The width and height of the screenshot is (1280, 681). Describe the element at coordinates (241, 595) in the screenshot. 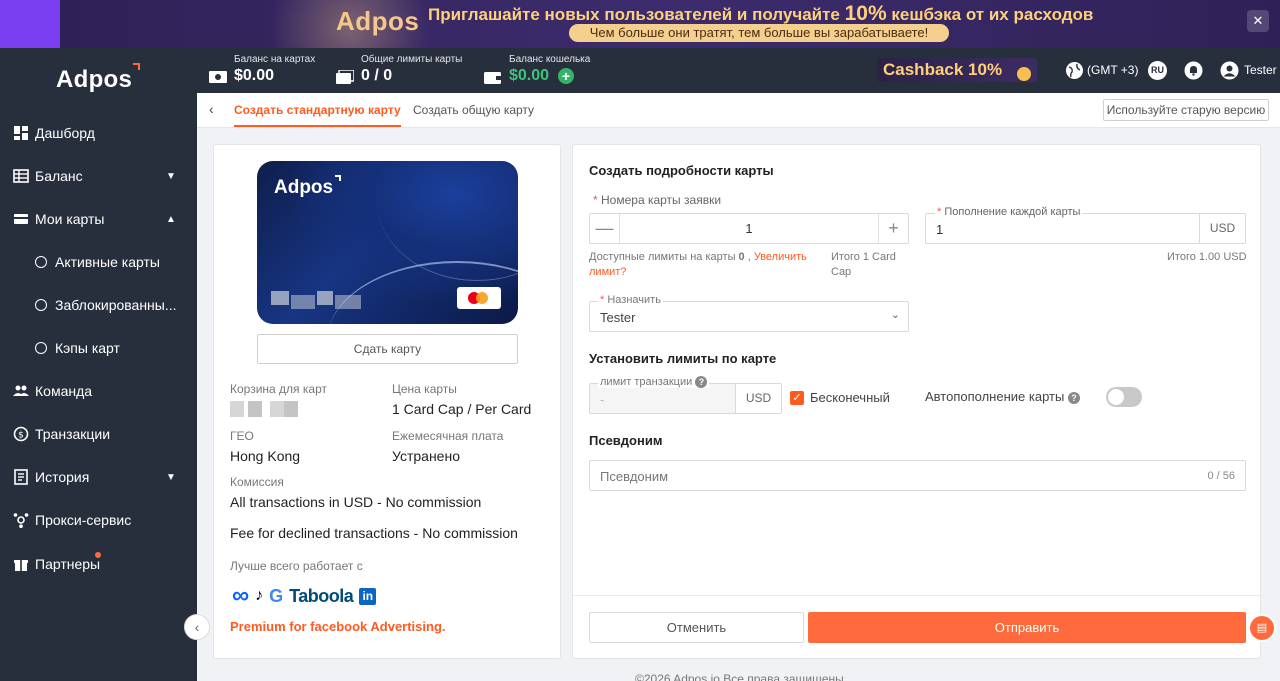

I see `meta-icon: ∞` at that location.